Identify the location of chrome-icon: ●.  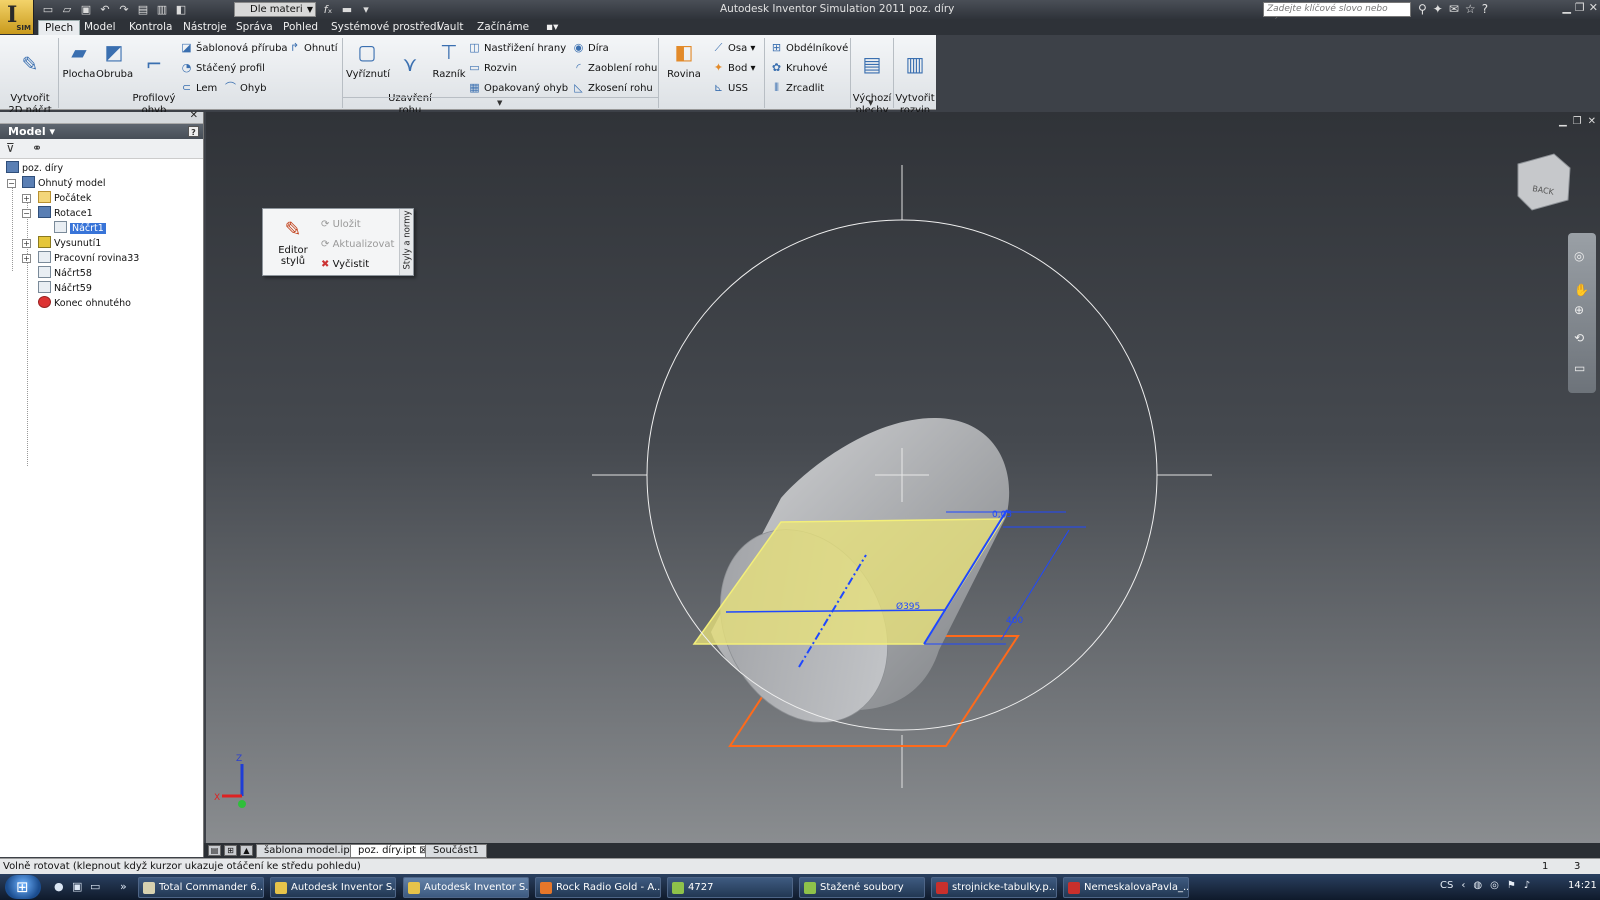
(59, 886).